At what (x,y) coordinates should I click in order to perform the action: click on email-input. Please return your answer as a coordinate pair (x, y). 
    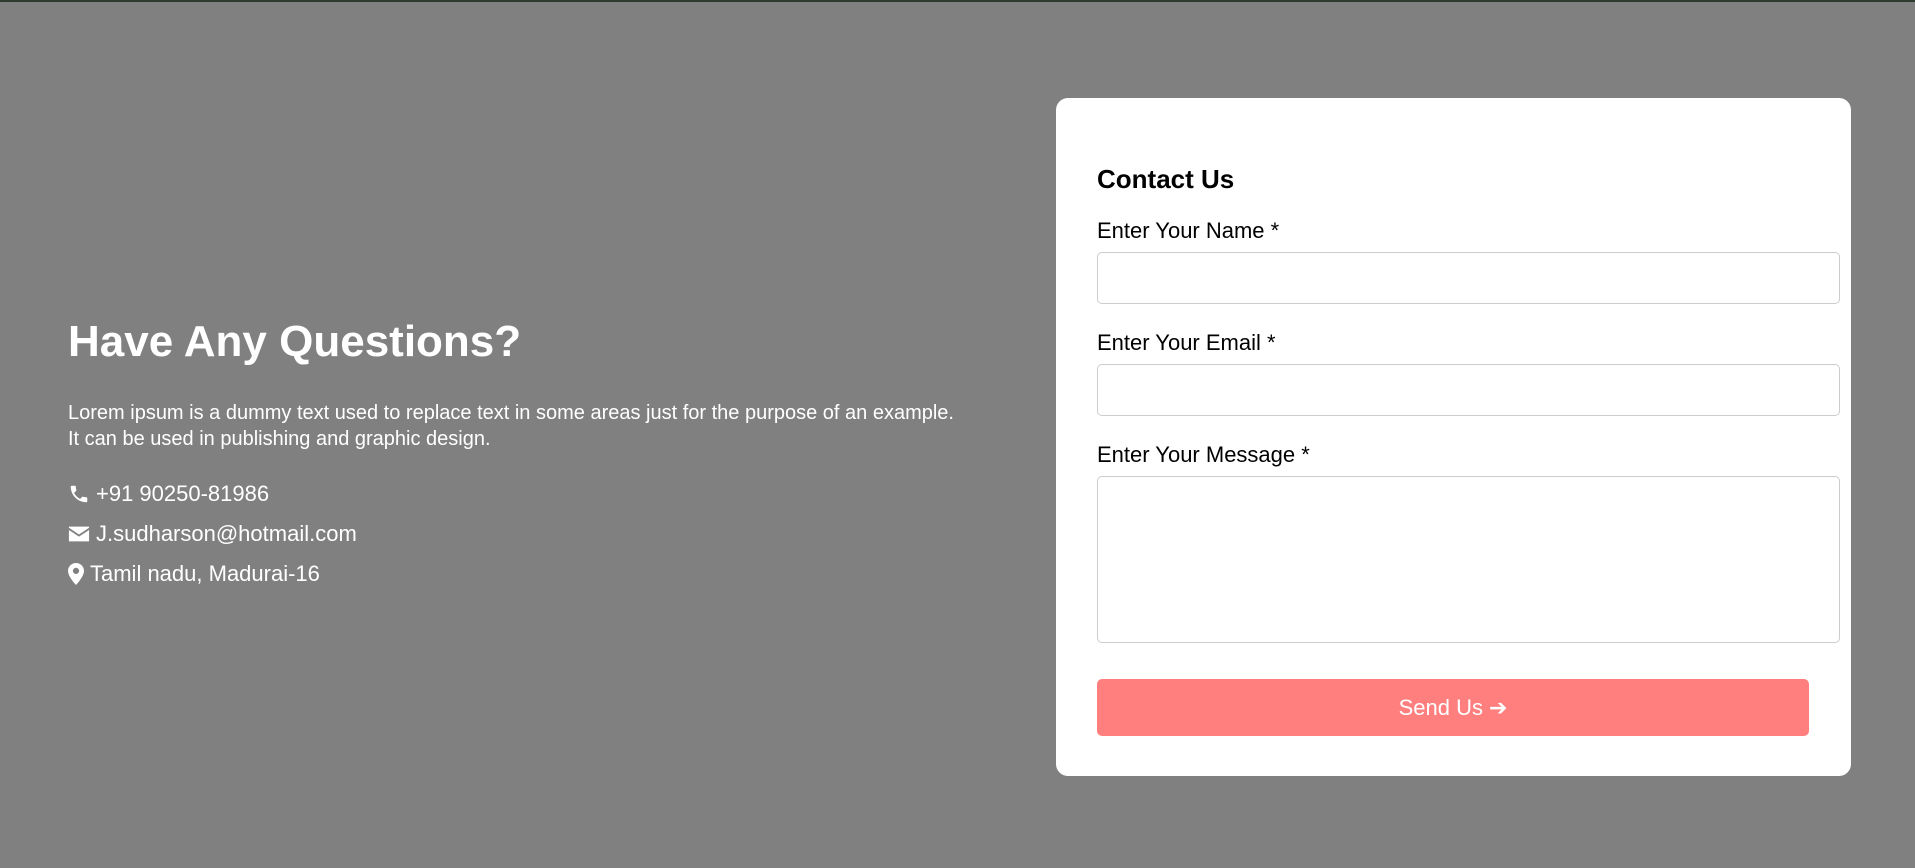
    Looking at the image, I should click on (1468, 390).